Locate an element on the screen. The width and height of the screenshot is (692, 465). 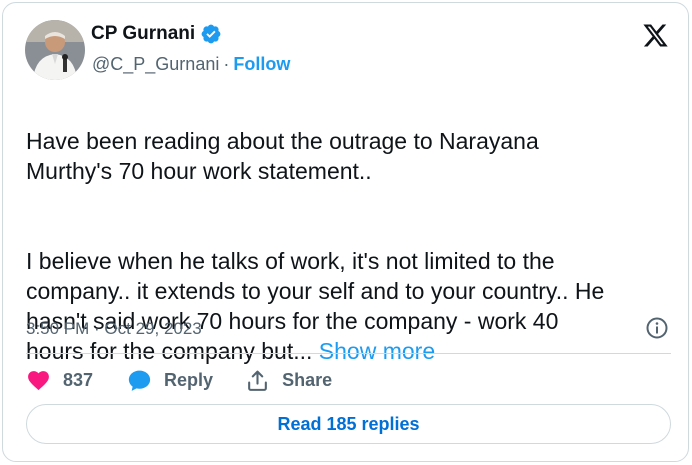
author-avatar is located at coordinates (55, 50).